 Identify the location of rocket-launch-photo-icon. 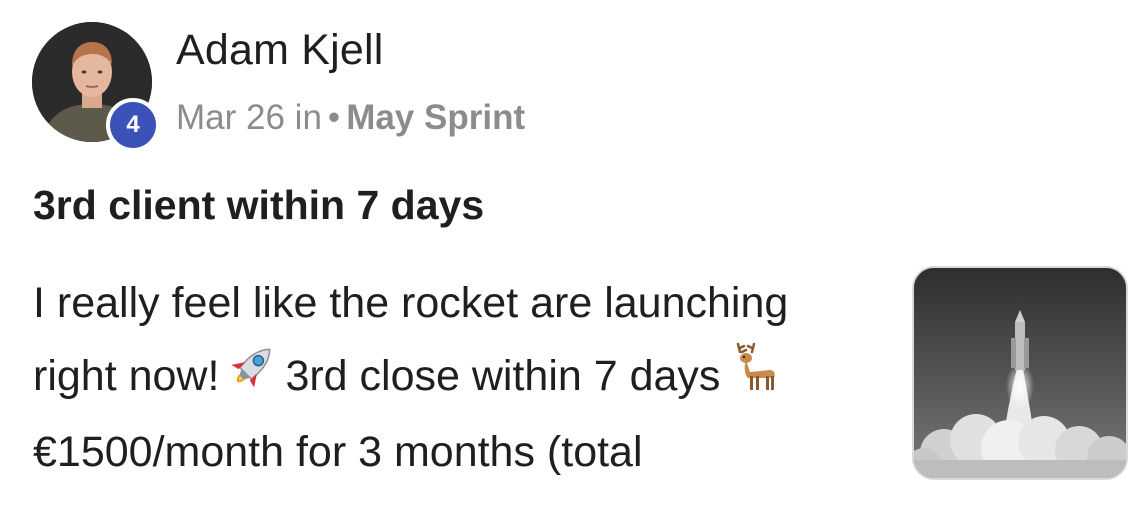
(1020, 373).